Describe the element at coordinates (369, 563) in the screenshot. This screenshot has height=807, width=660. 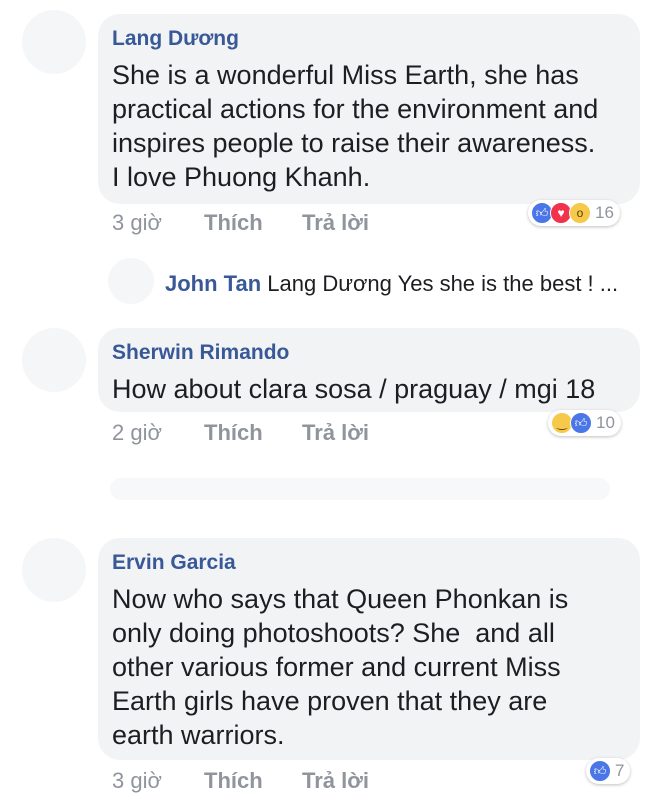
I see `comment-author: Ervin Garcia` at that location.